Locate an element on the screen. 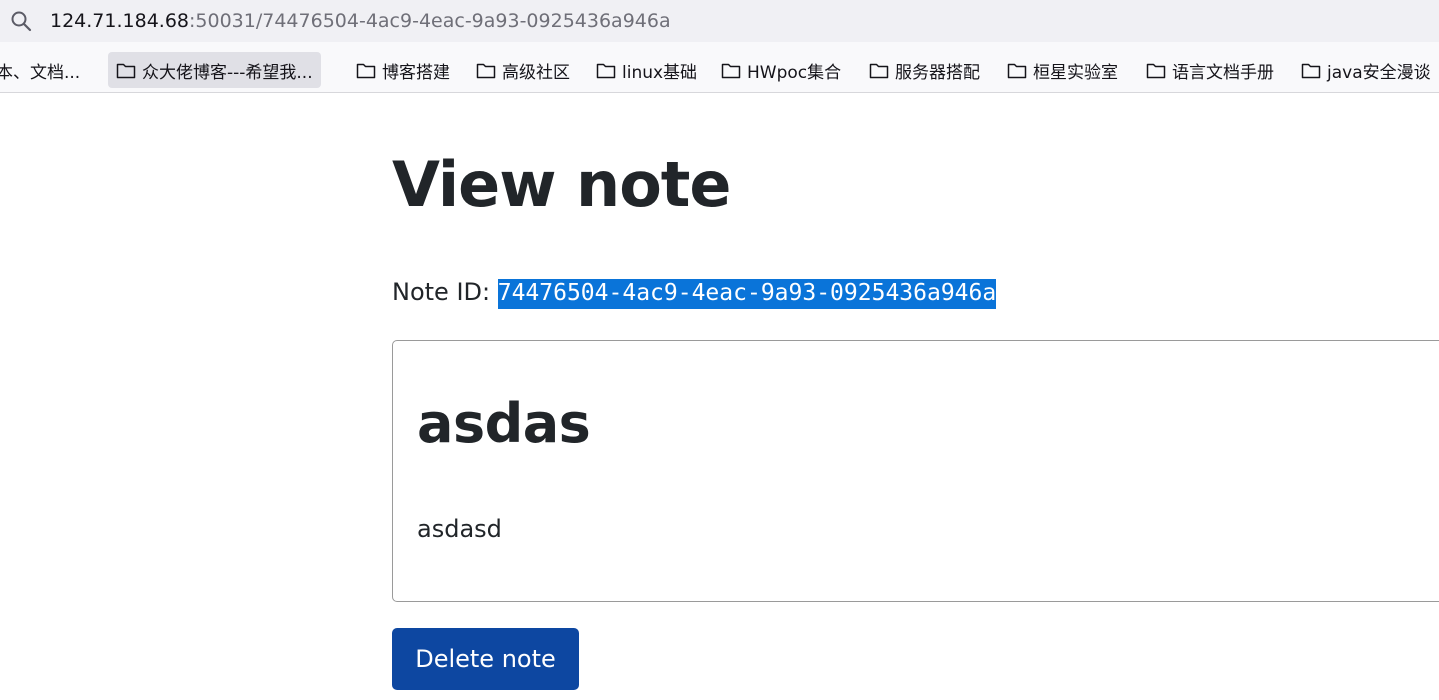  bookmark-label: java安全漫谈 is located at coordinates (1379, 72).